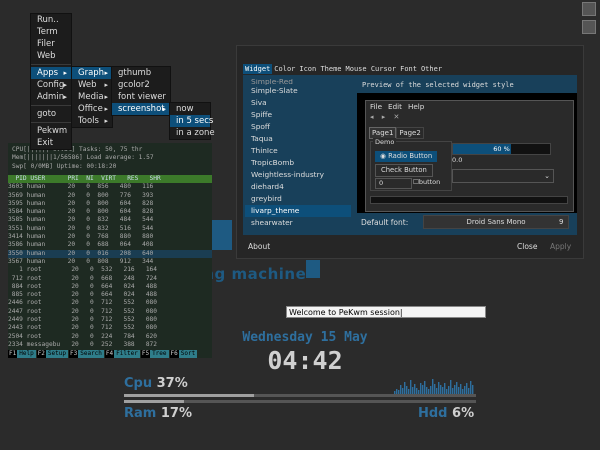  What do you see at coordinates (127, 354) in the screenshot?
I see `fkey-action: Filter` at bounding box center [127, 354].